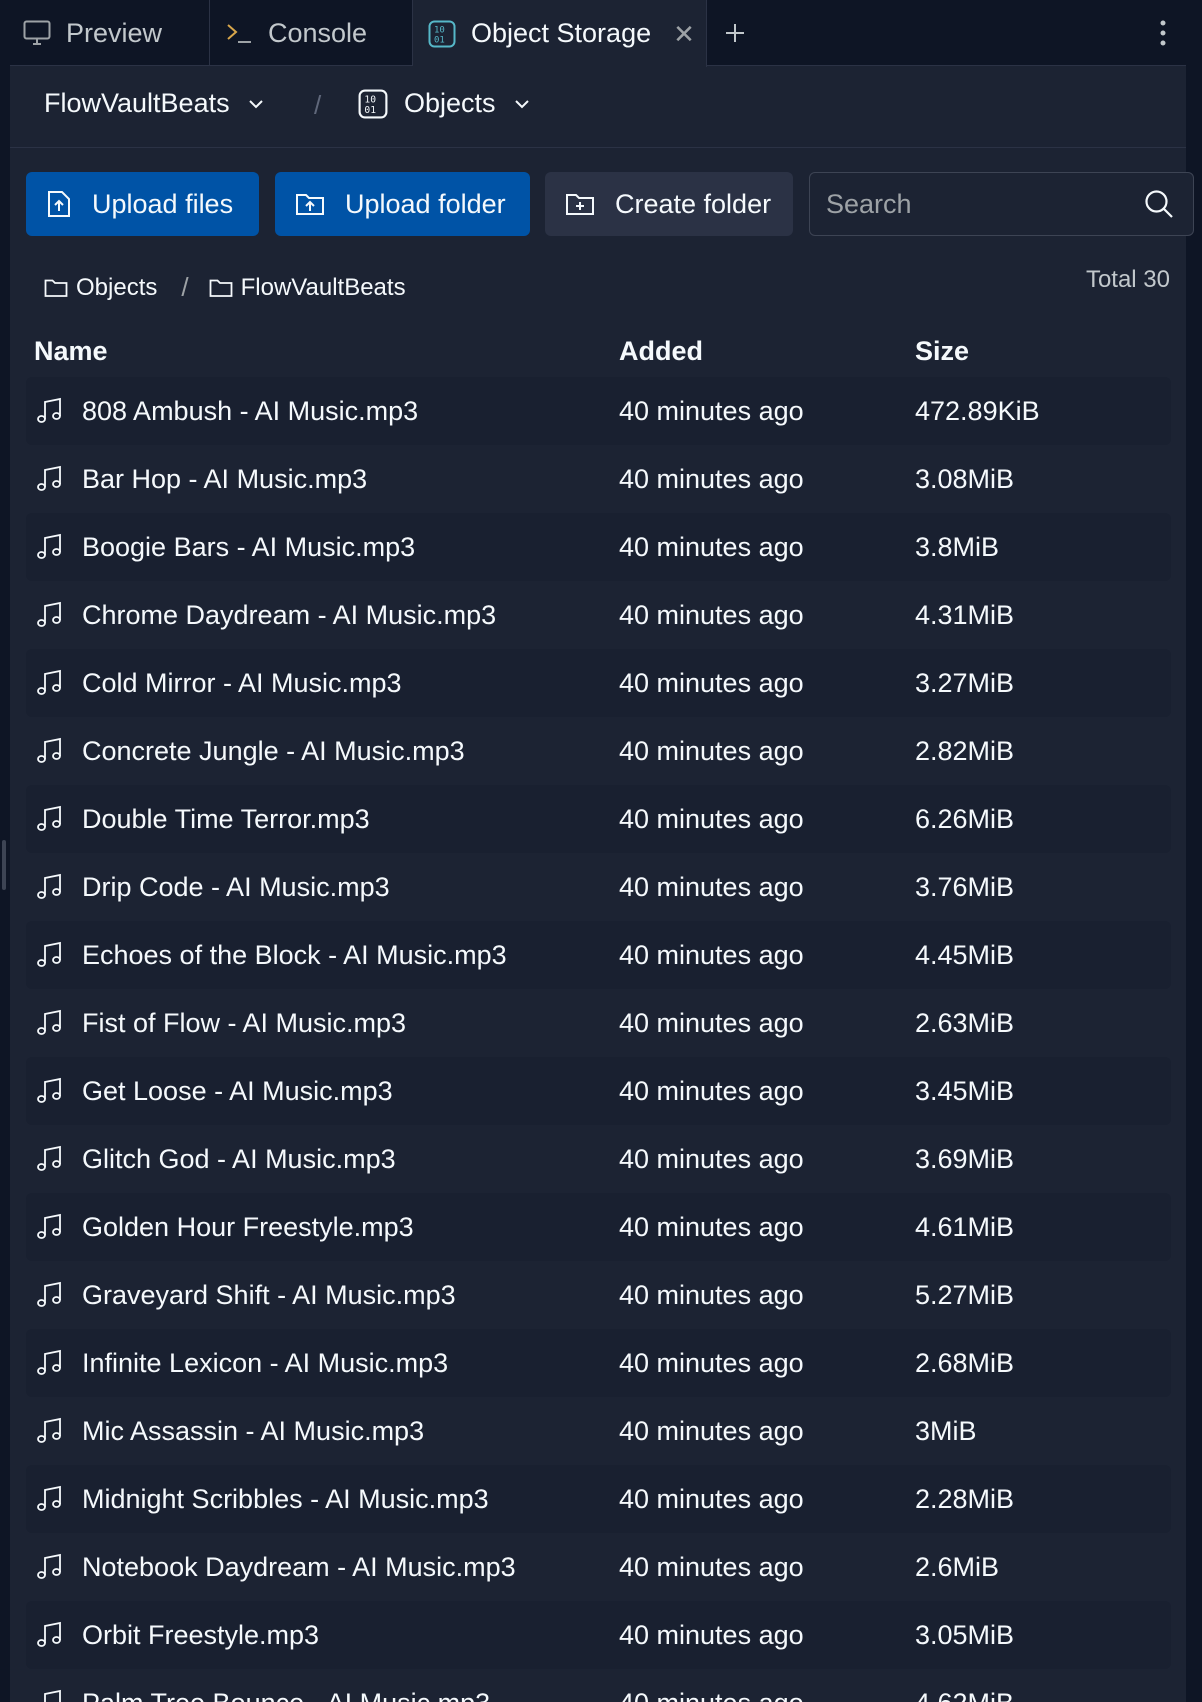  I want to click on file-name: Bar Hop - AI Music.mp3, so click(224, 479).